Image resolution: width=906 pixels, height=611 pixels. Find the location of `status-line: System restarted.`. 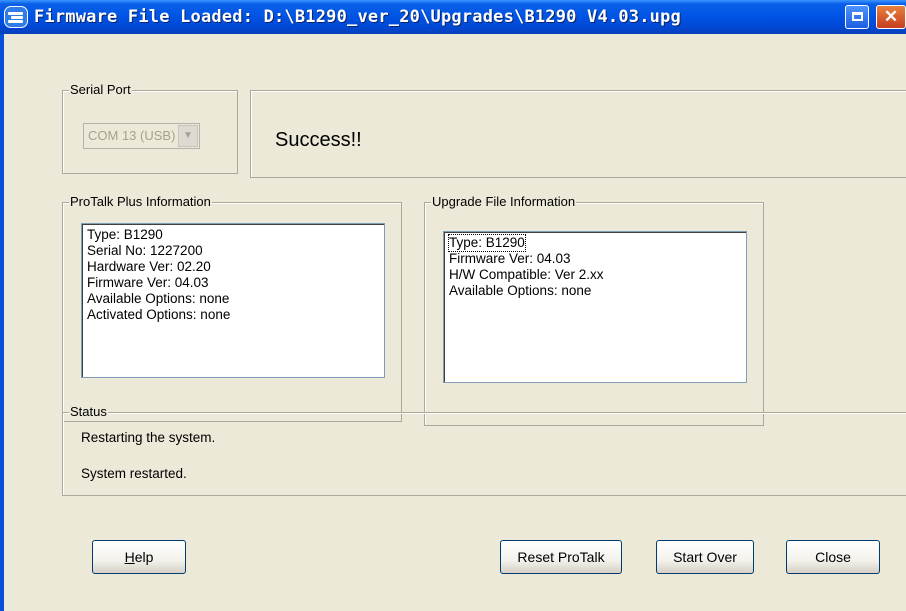

status-line: System restarted. is located at coordinates (134, 473).